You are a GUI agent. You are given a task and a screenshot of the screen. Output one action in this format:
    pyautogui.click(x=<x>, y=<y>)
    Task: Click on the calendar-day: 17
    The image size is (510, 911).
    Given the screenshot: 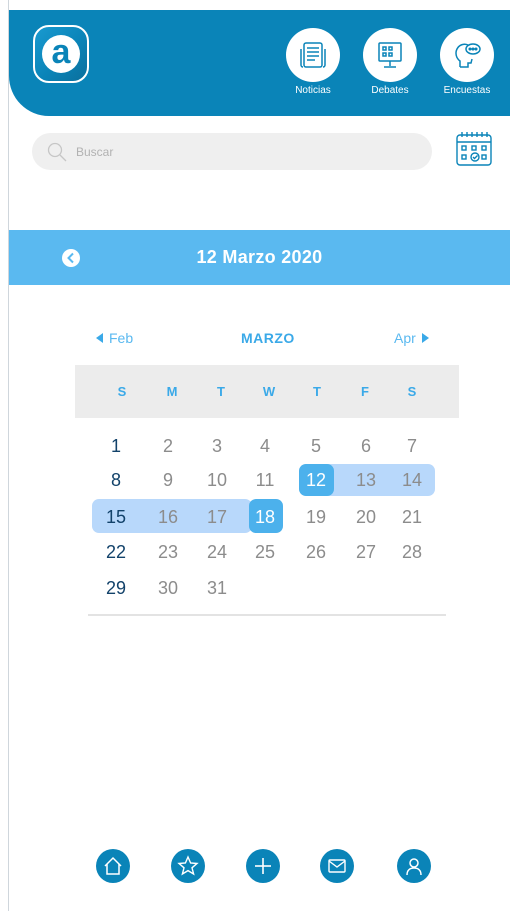 What is the action you would take?
    pyautogui.click(x=217, y=517)
    